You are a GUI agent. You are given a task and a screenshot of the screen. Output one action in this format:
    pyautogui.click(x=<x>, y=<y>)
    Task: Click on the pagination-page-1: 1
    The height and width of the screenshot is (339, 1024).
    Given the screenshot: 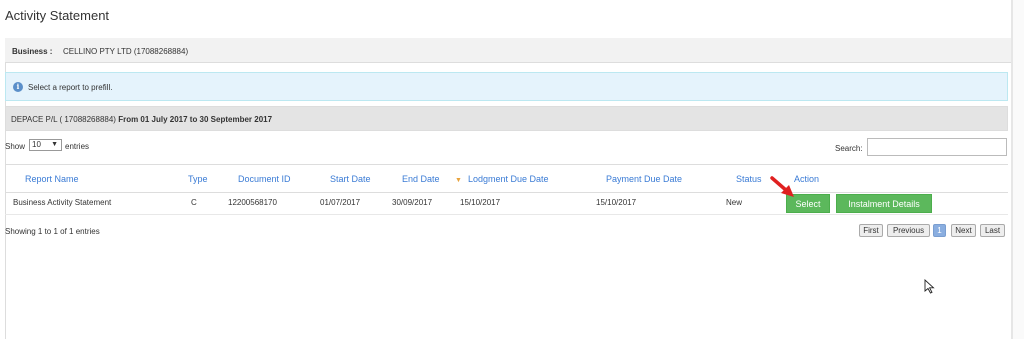 What is the action you would take?
    pyautogui.click(x=939, y=230)
    